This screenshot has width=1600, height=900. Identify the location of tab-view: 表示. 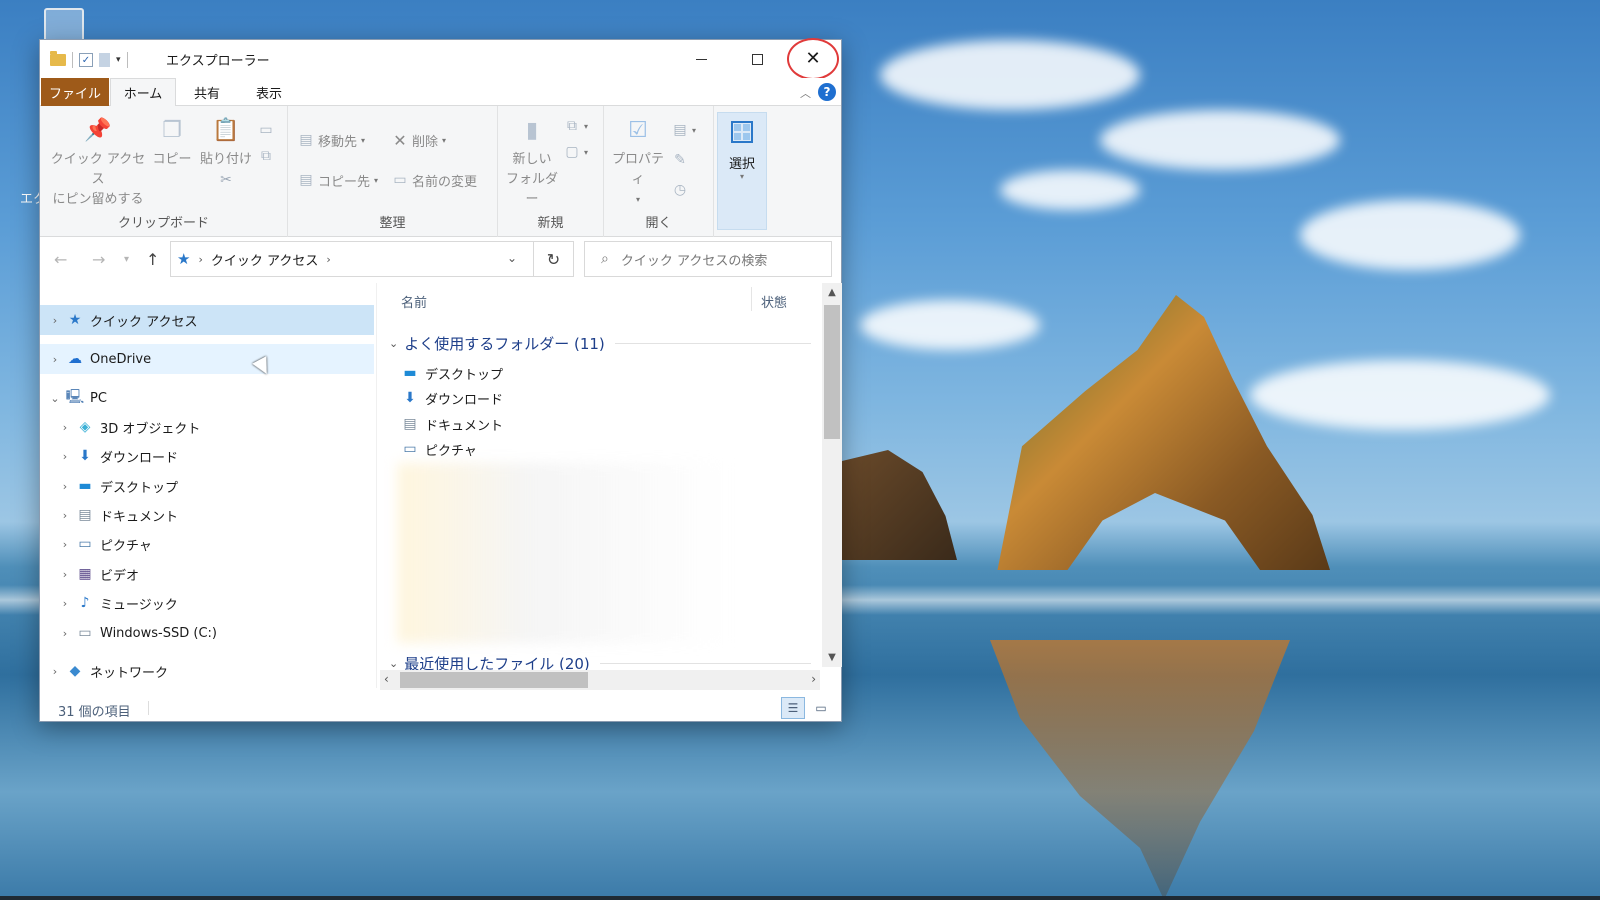
(269, 92).